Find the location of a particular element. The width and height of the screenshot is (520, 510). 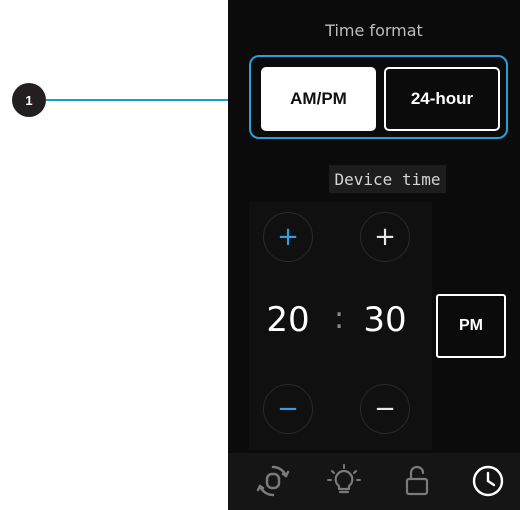

nav-lock is located at coordinates (417, 481).